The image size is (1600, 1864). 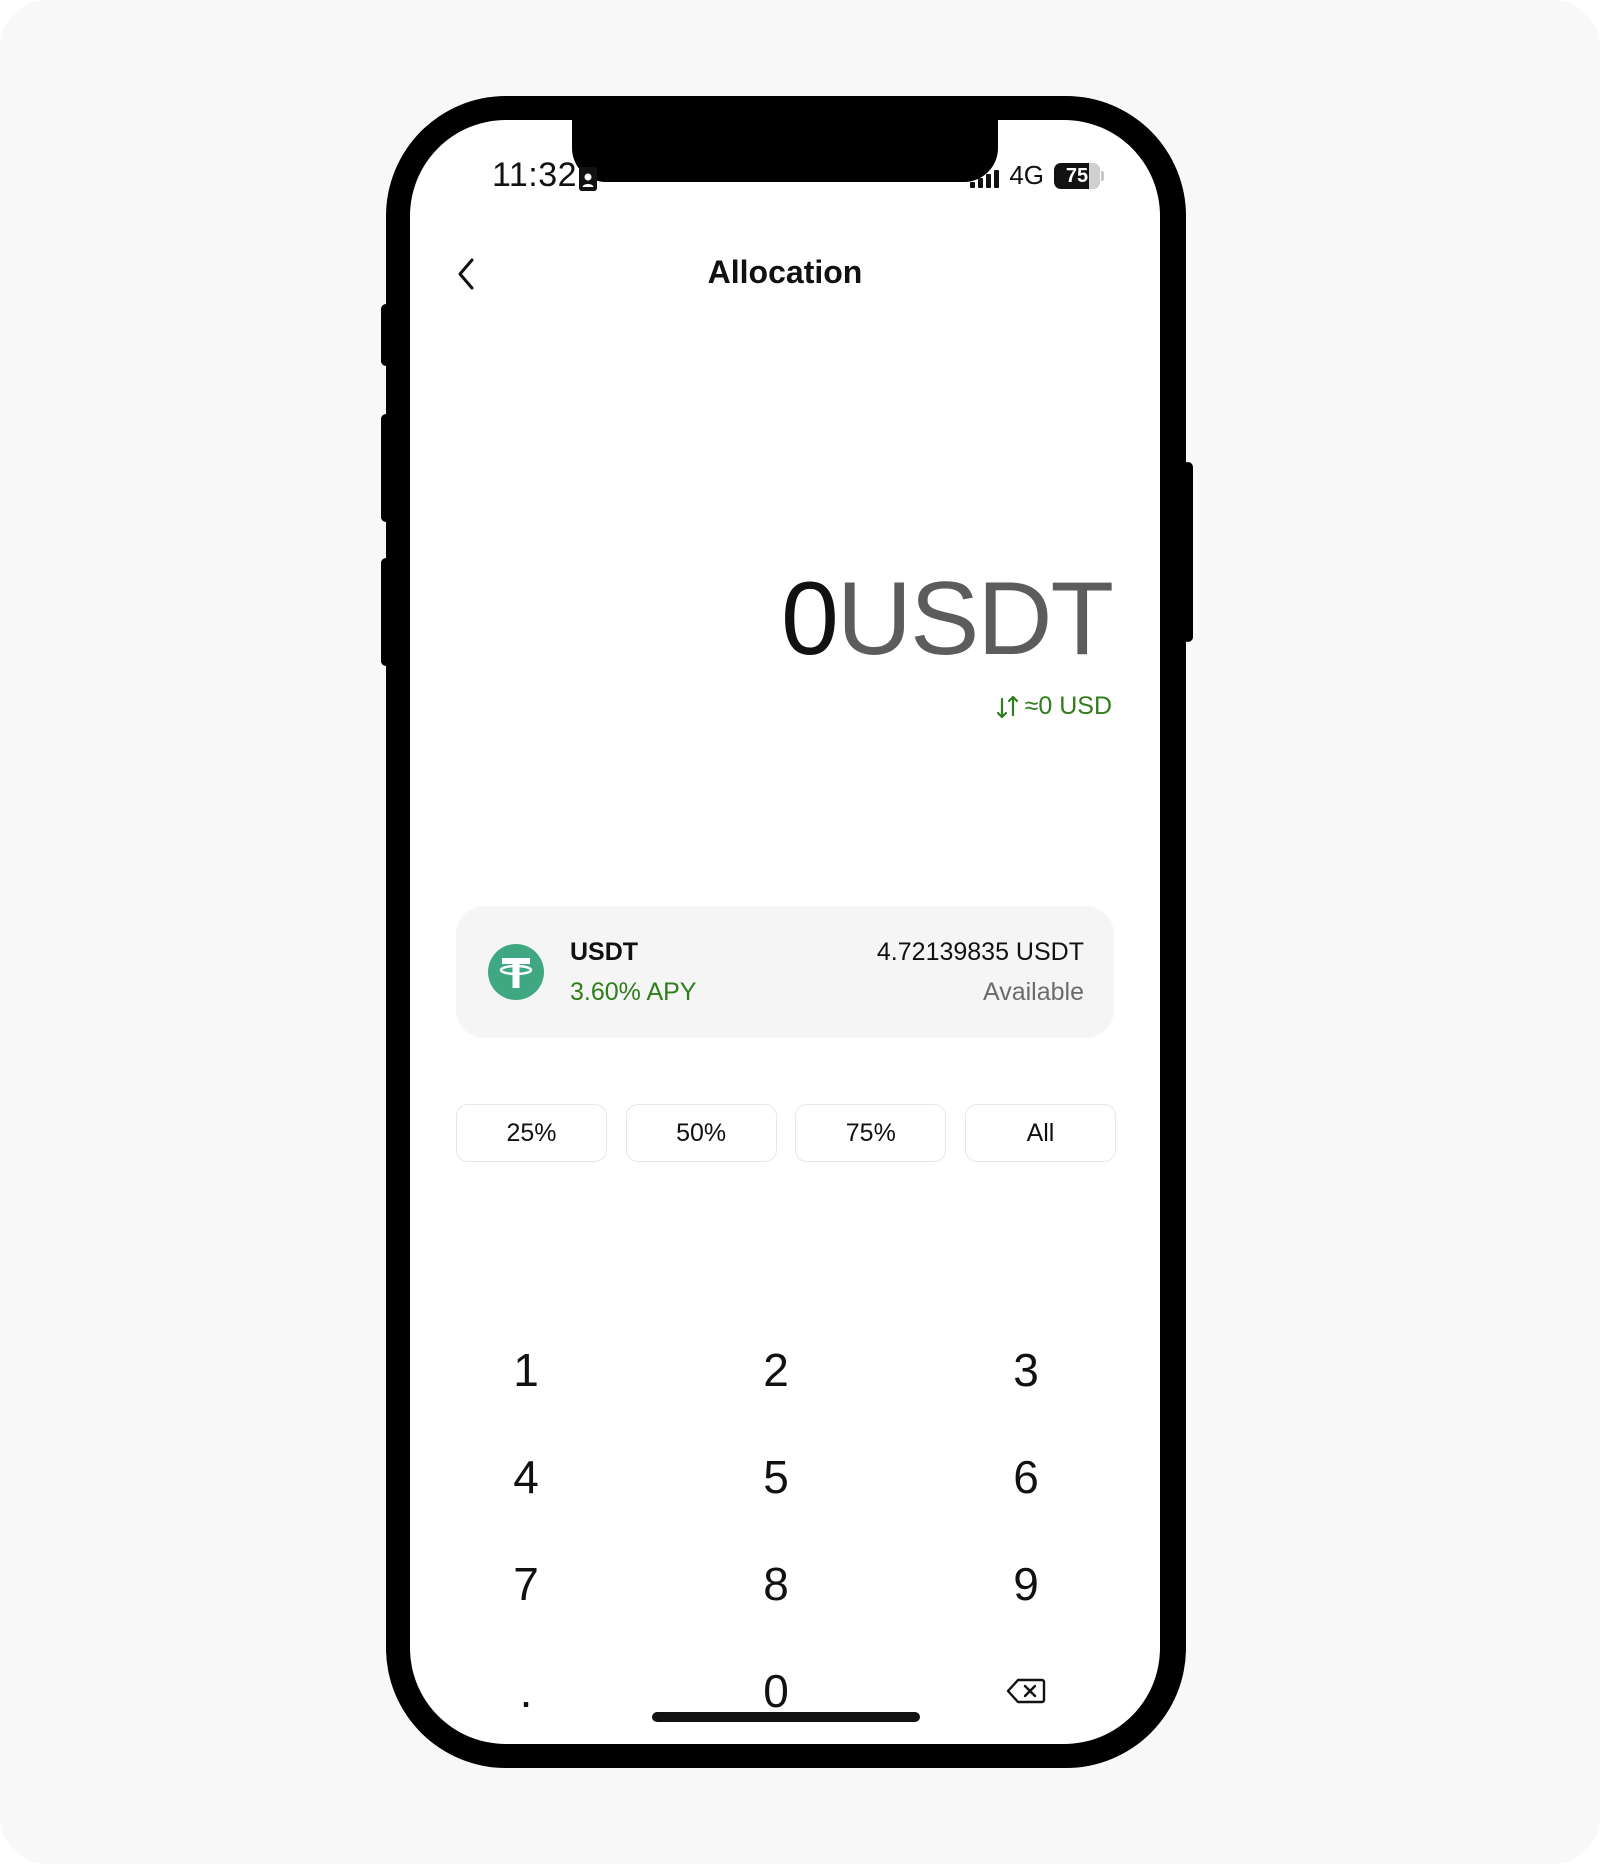 What do you see at coordinates (776, 1370) in the screenshot?
I see `key-2: 2` at bounding box center [776, 1370].